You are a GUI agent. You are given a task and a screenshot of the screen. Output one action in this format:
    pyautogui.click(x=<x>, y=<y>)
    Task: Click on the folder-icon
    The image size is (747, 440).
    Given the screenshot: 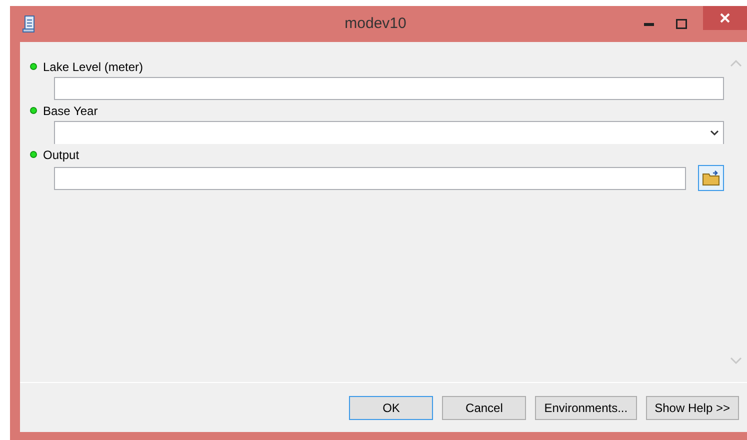 What is the action you would take?
    pyautogui.click(x=711, y=178)
    